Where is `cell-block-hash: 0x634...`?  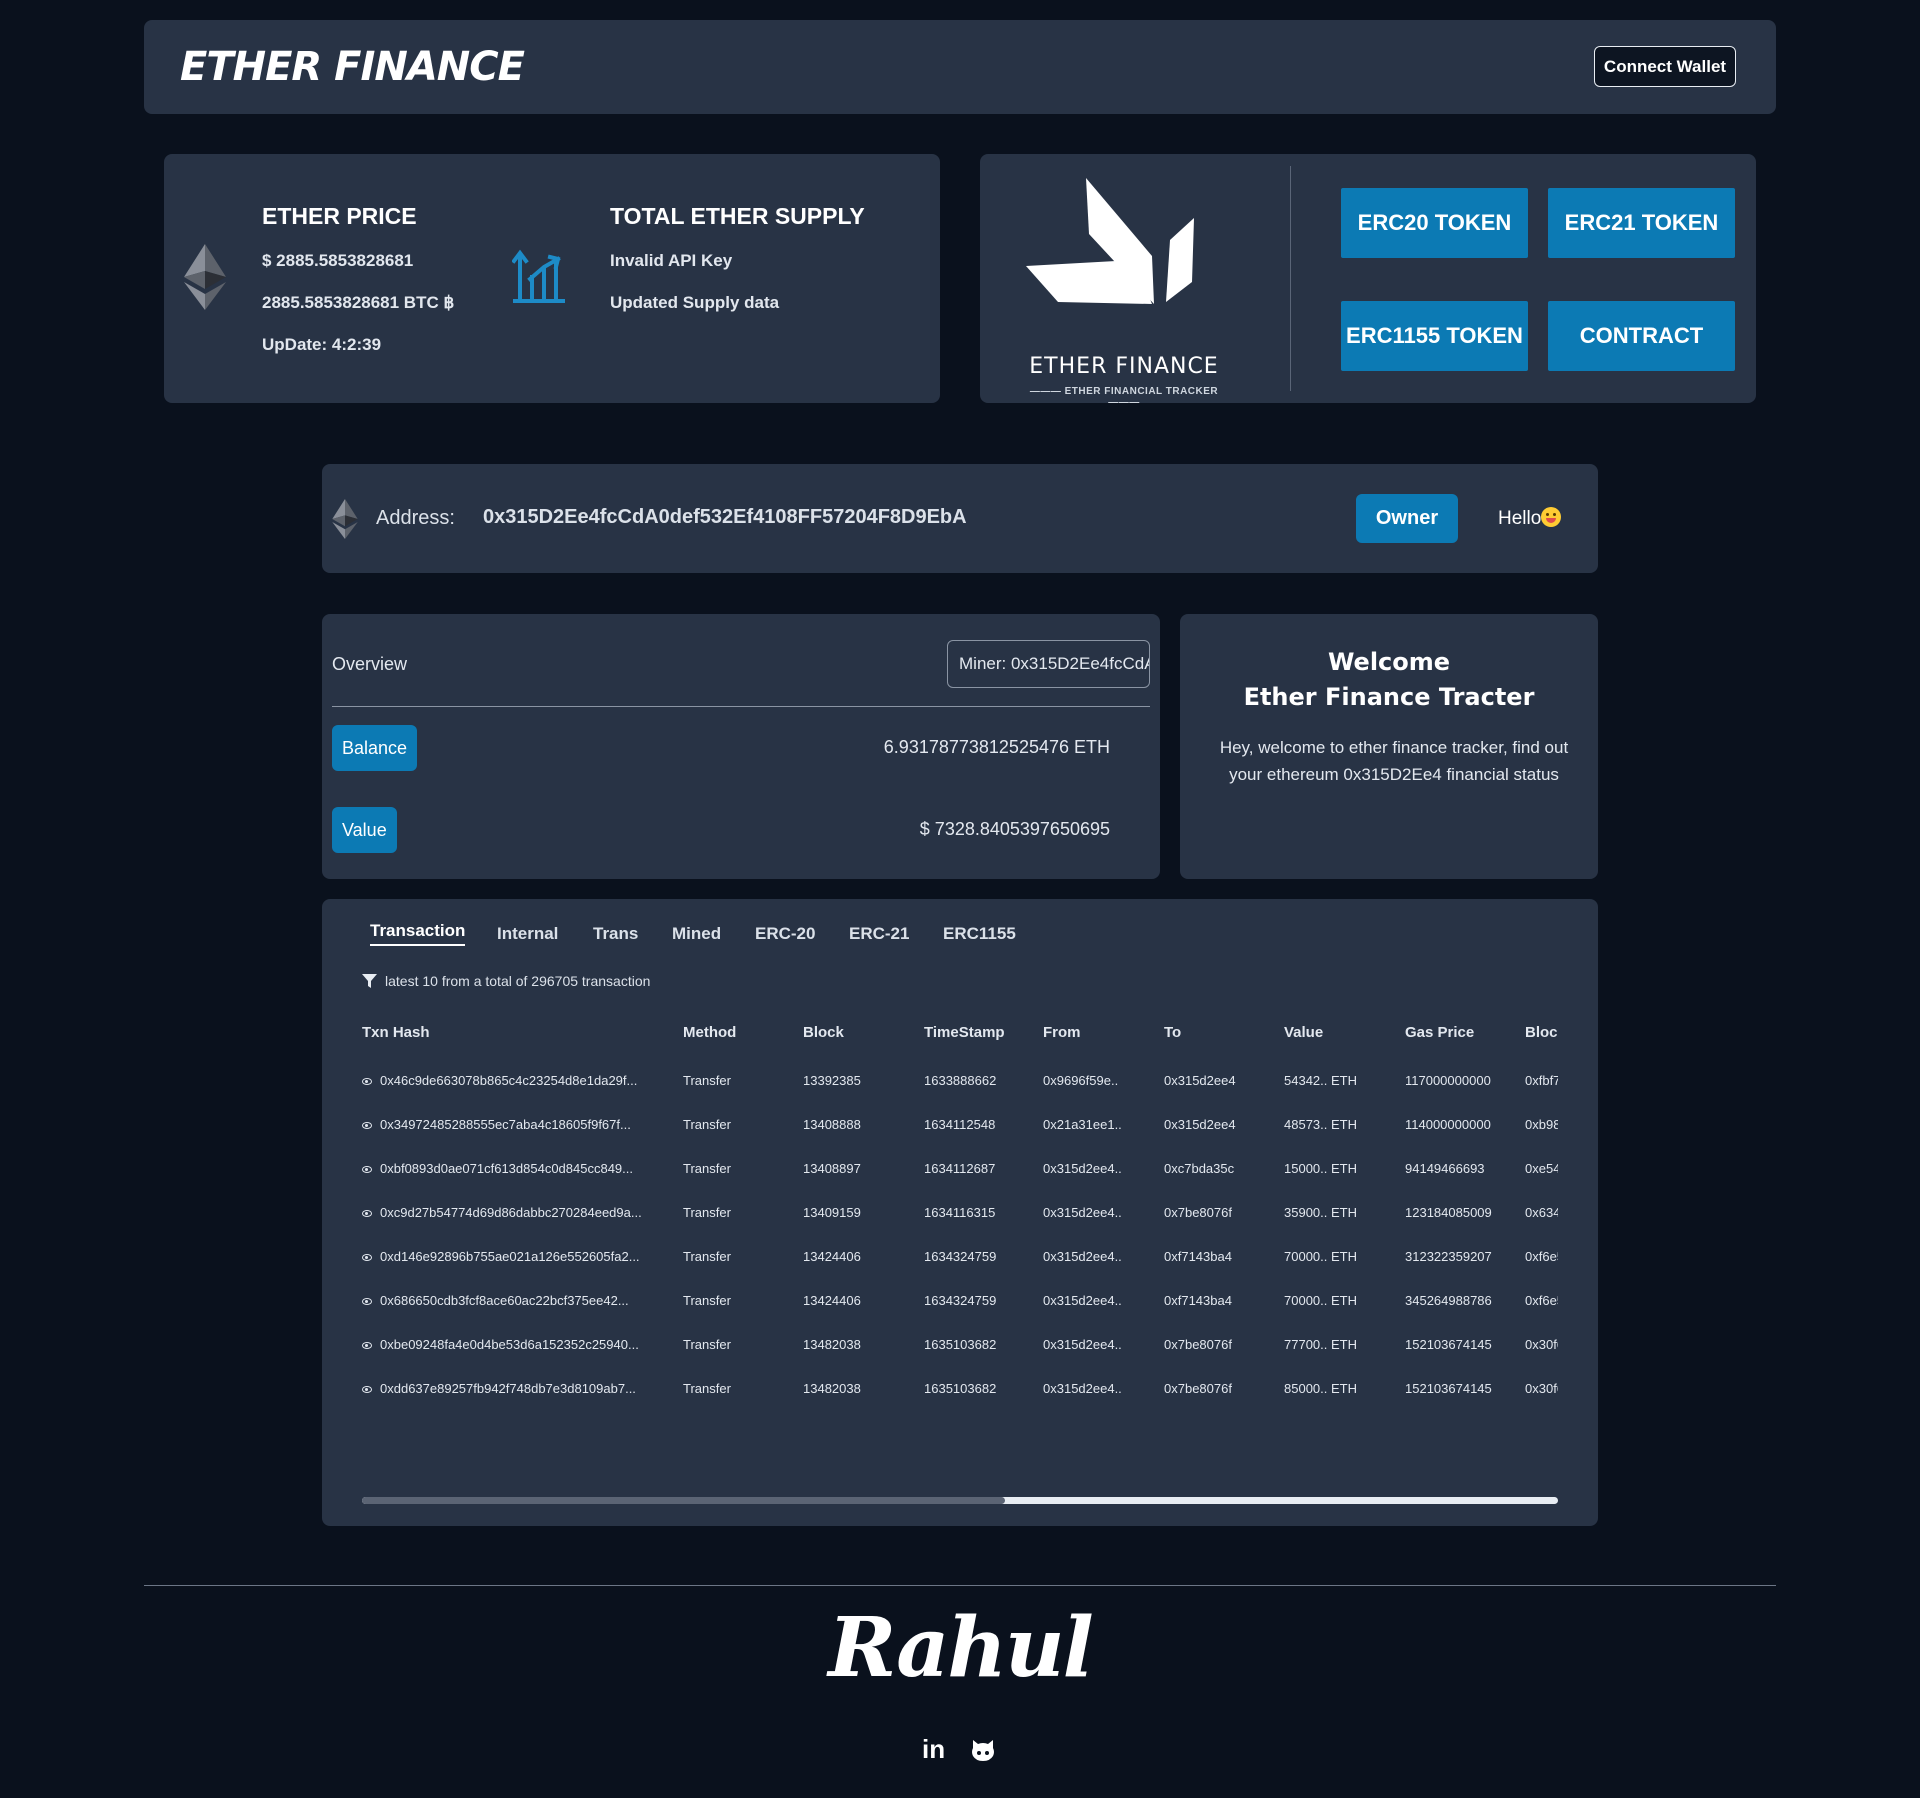
cell-block-hash: 0x634... is located at coordinates (1541, 1212).